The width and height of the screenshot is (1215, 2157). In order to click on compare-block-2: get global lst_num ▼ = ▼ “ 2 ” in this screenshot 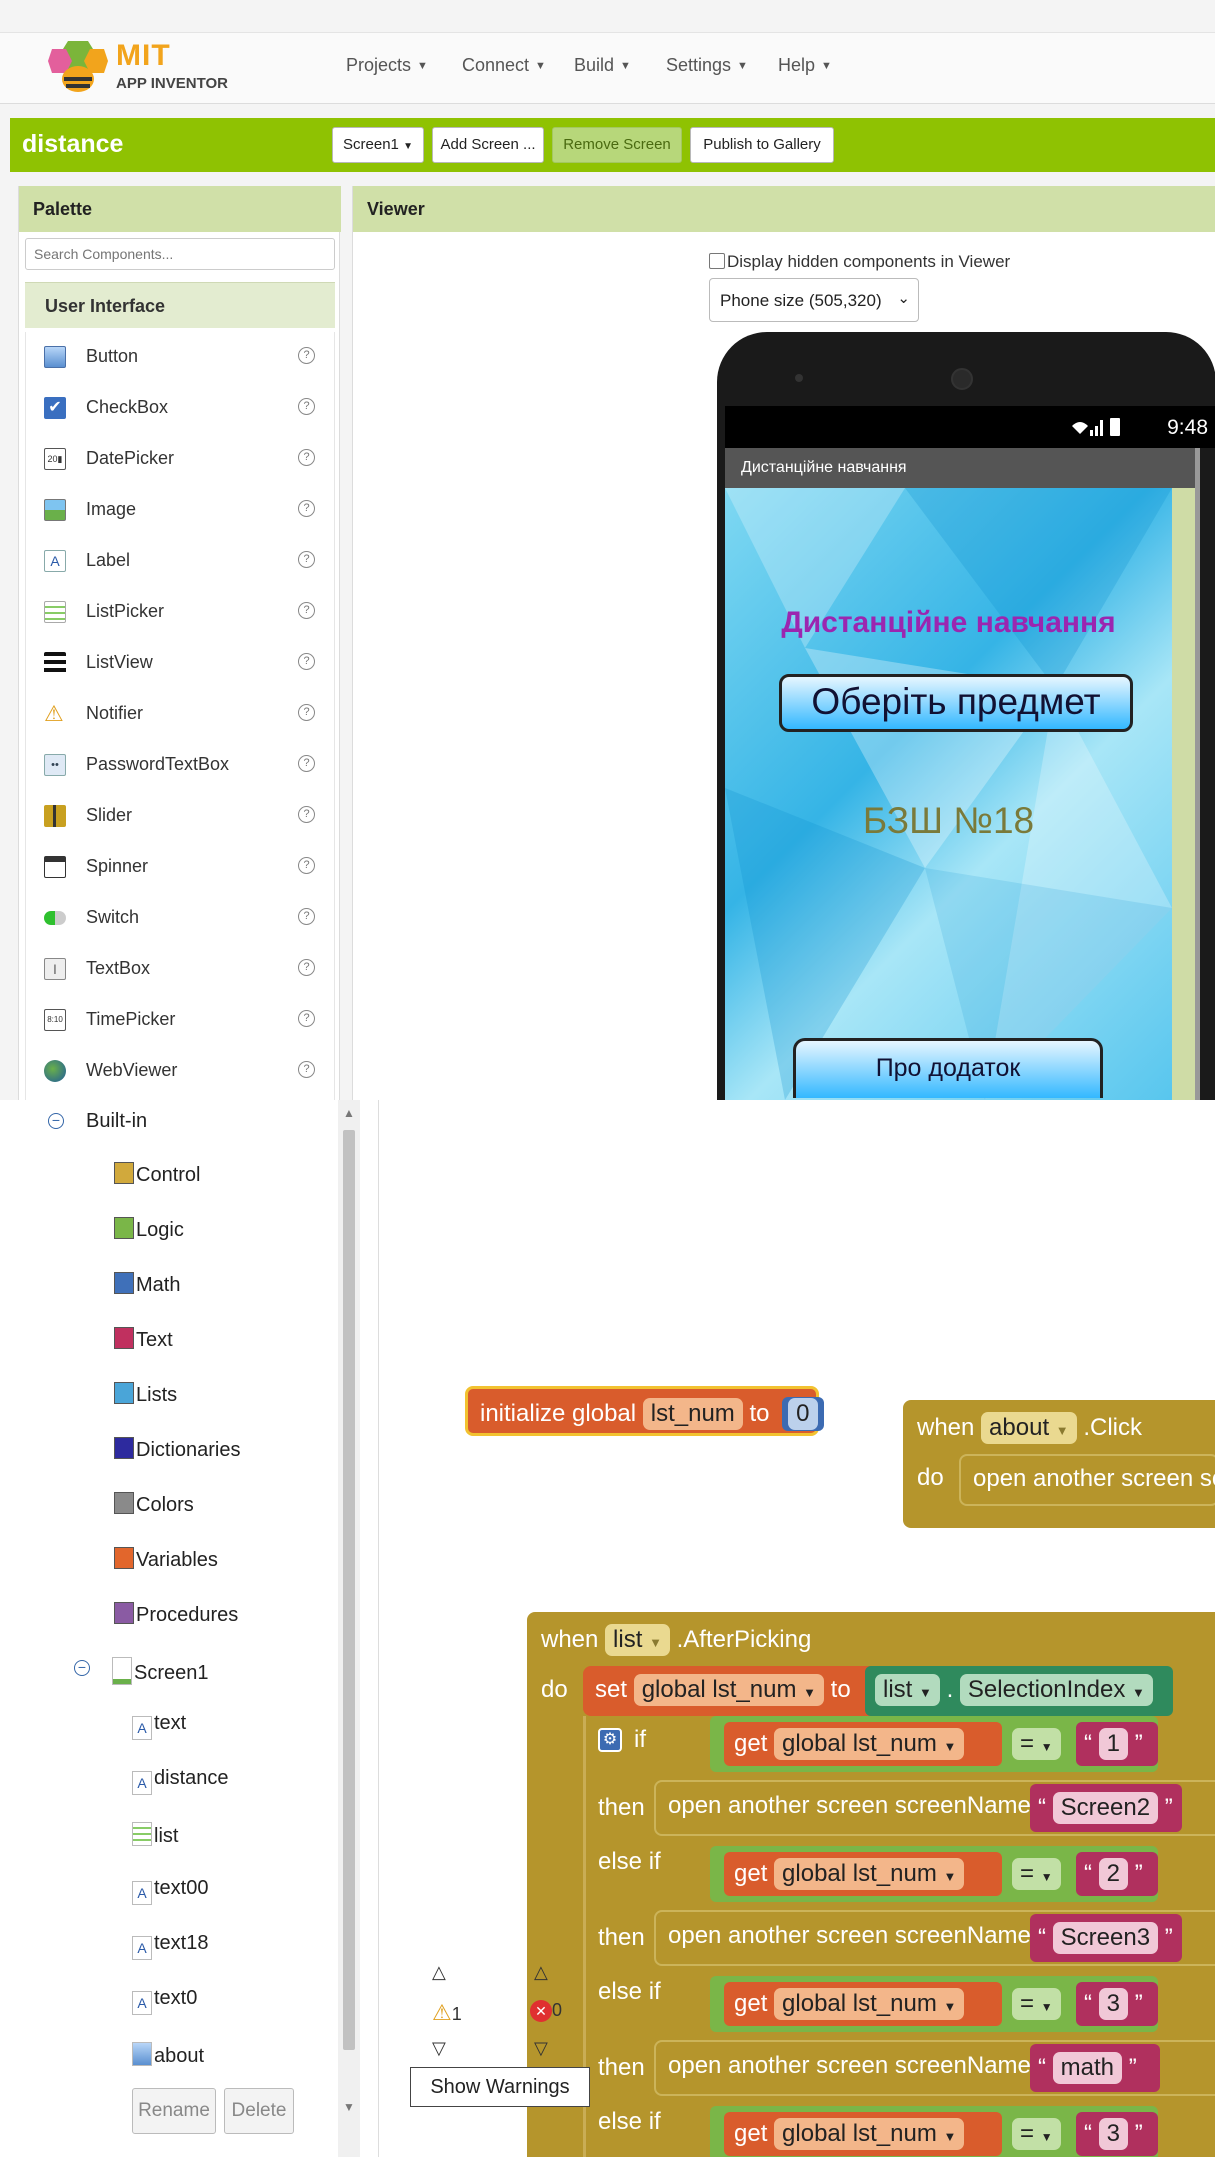, I will do `click(934, 1874)`.